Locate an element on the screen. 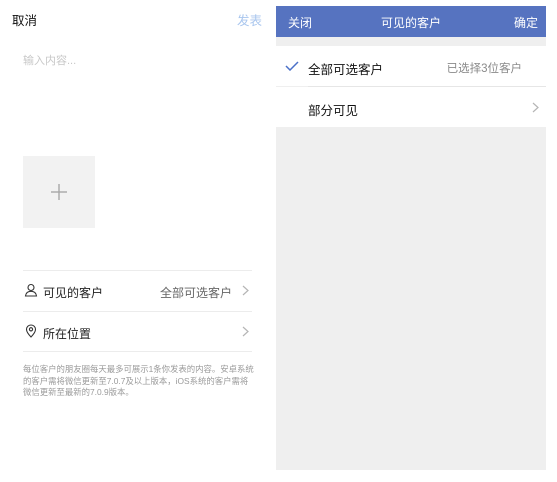  compose-header: 取消 发表 is located at coordinates (135, 18).